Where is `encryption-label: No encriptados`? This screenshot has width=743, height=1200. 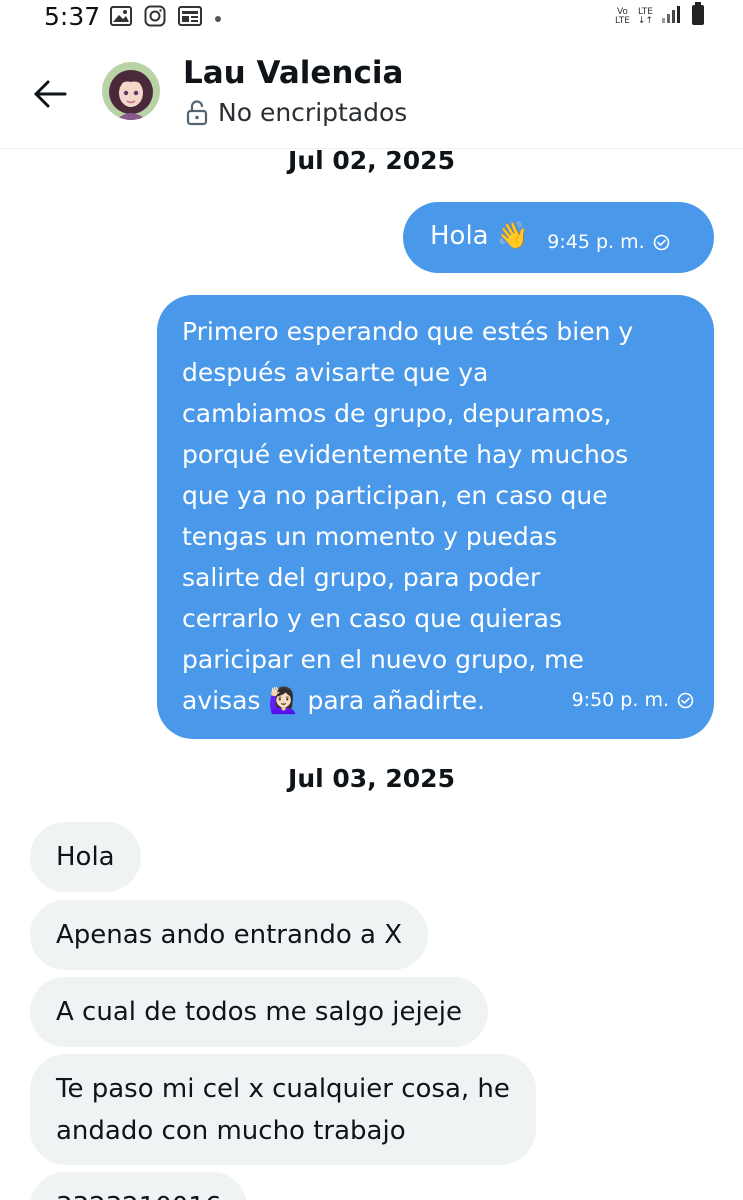
encryption-label: No encriptados is located at coordinates (313, 112).